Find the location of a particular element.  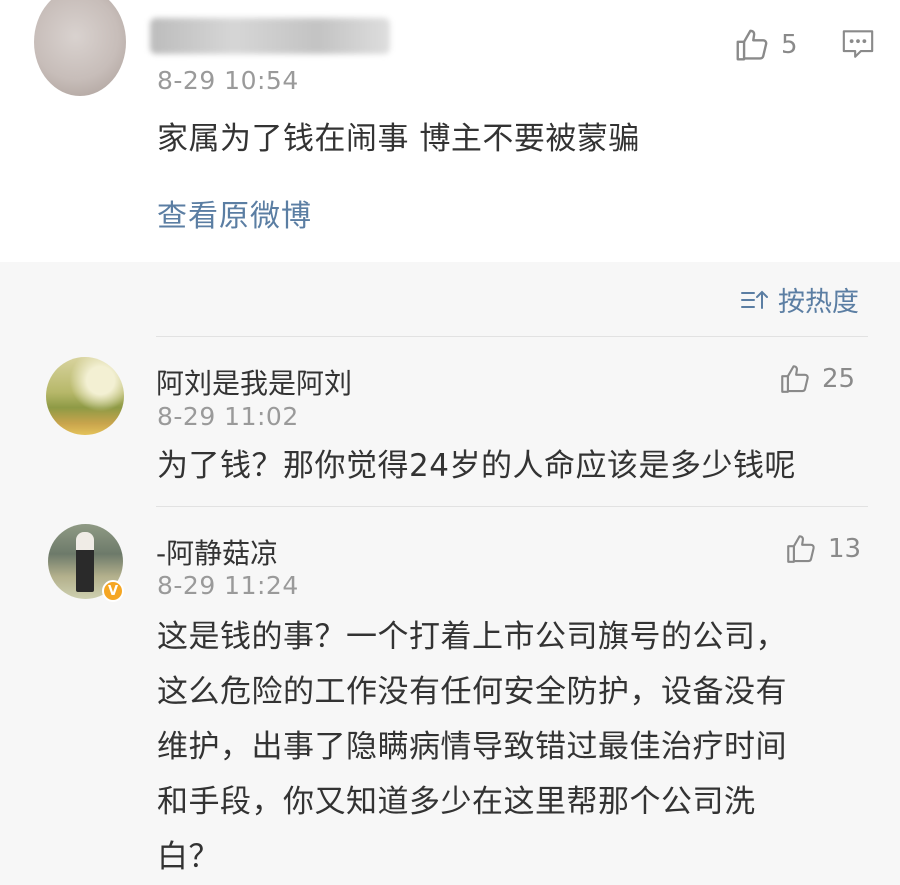

like-button: 5 is located at coordinates (765, 45).